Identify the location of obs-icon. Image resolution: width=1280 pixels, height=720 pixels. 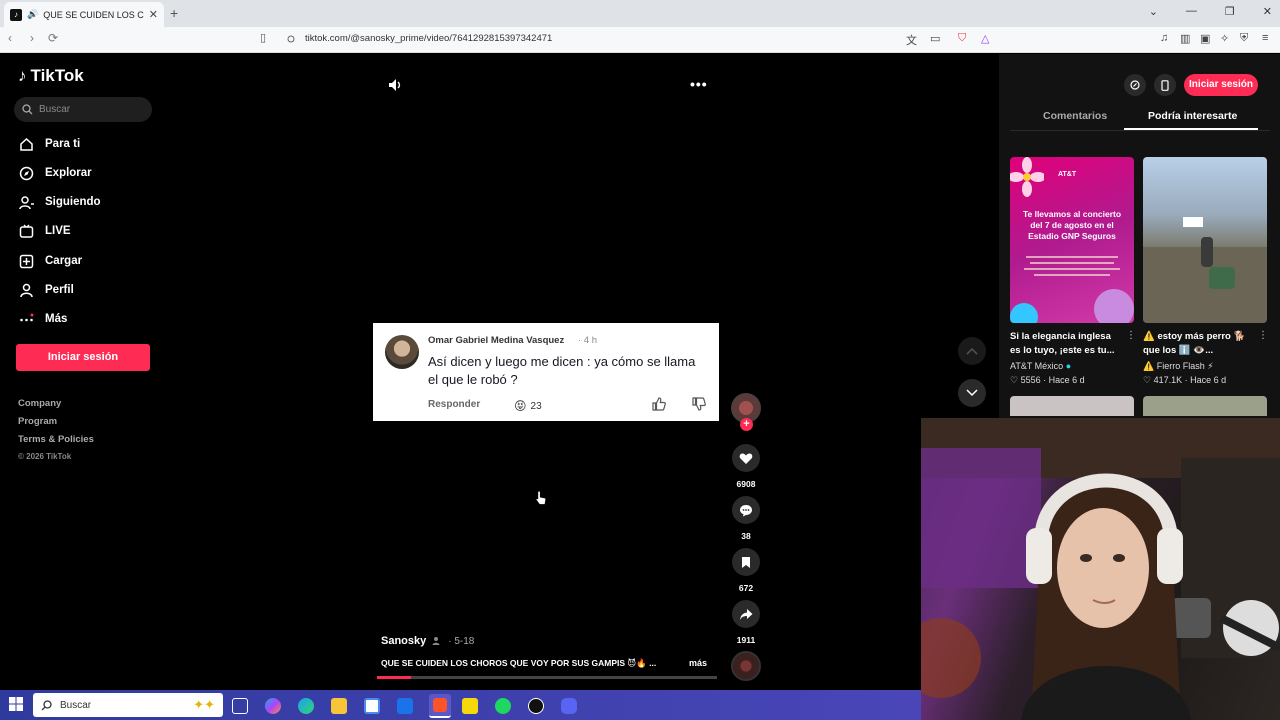
(536, 706).